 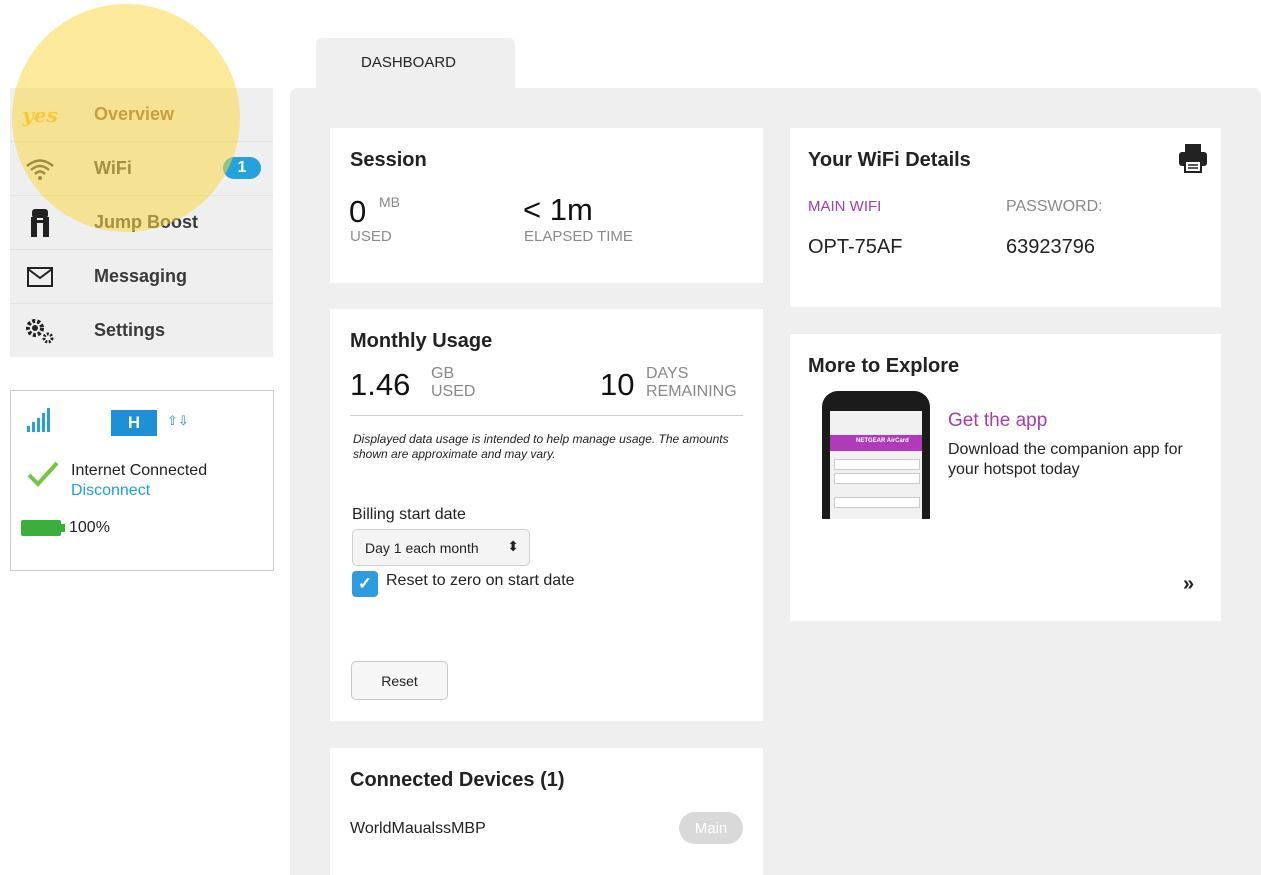 I want to click on connected-devices-title: Connected Devices (1), so click(x=457, y=780).